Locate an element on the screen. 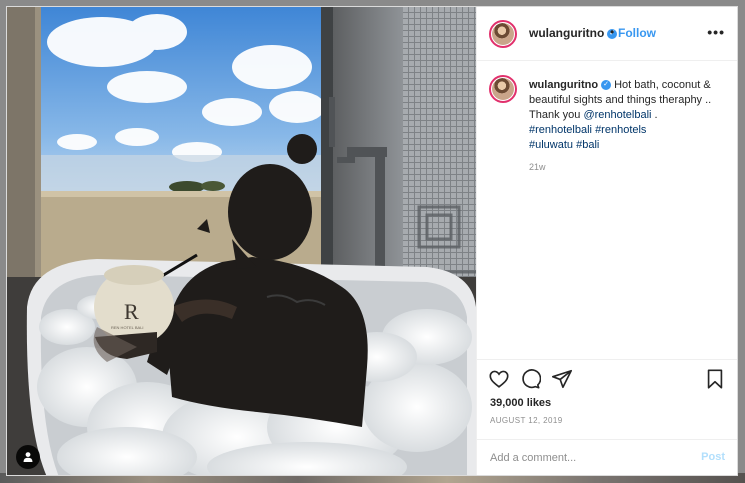 This screenshot has width=745, height=483. heart-icon is located at coordinates (499, 379).